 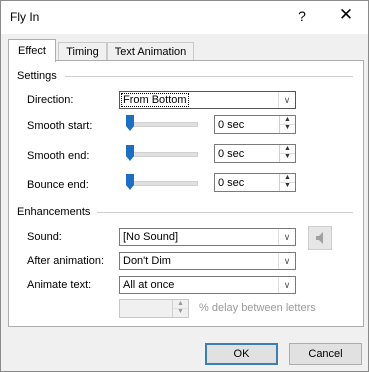 I want to click on tab-timing: Timing, so click(x=82, y=51).